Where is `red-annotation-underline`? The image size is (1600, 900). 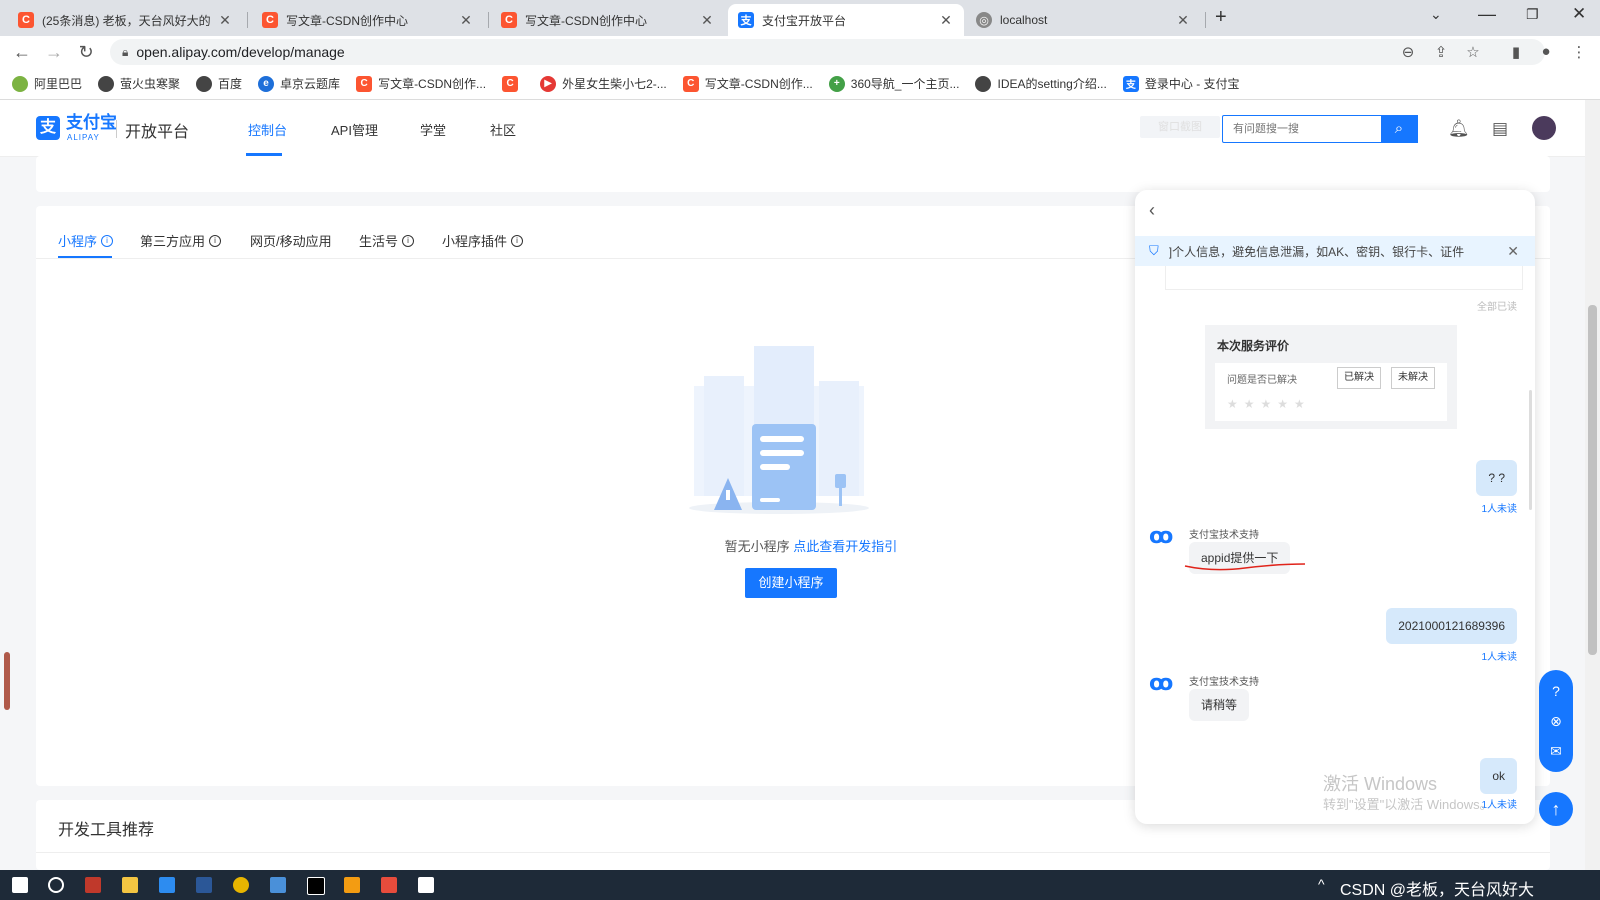 red-annotation-underline is located at coordinates (1245, 567).